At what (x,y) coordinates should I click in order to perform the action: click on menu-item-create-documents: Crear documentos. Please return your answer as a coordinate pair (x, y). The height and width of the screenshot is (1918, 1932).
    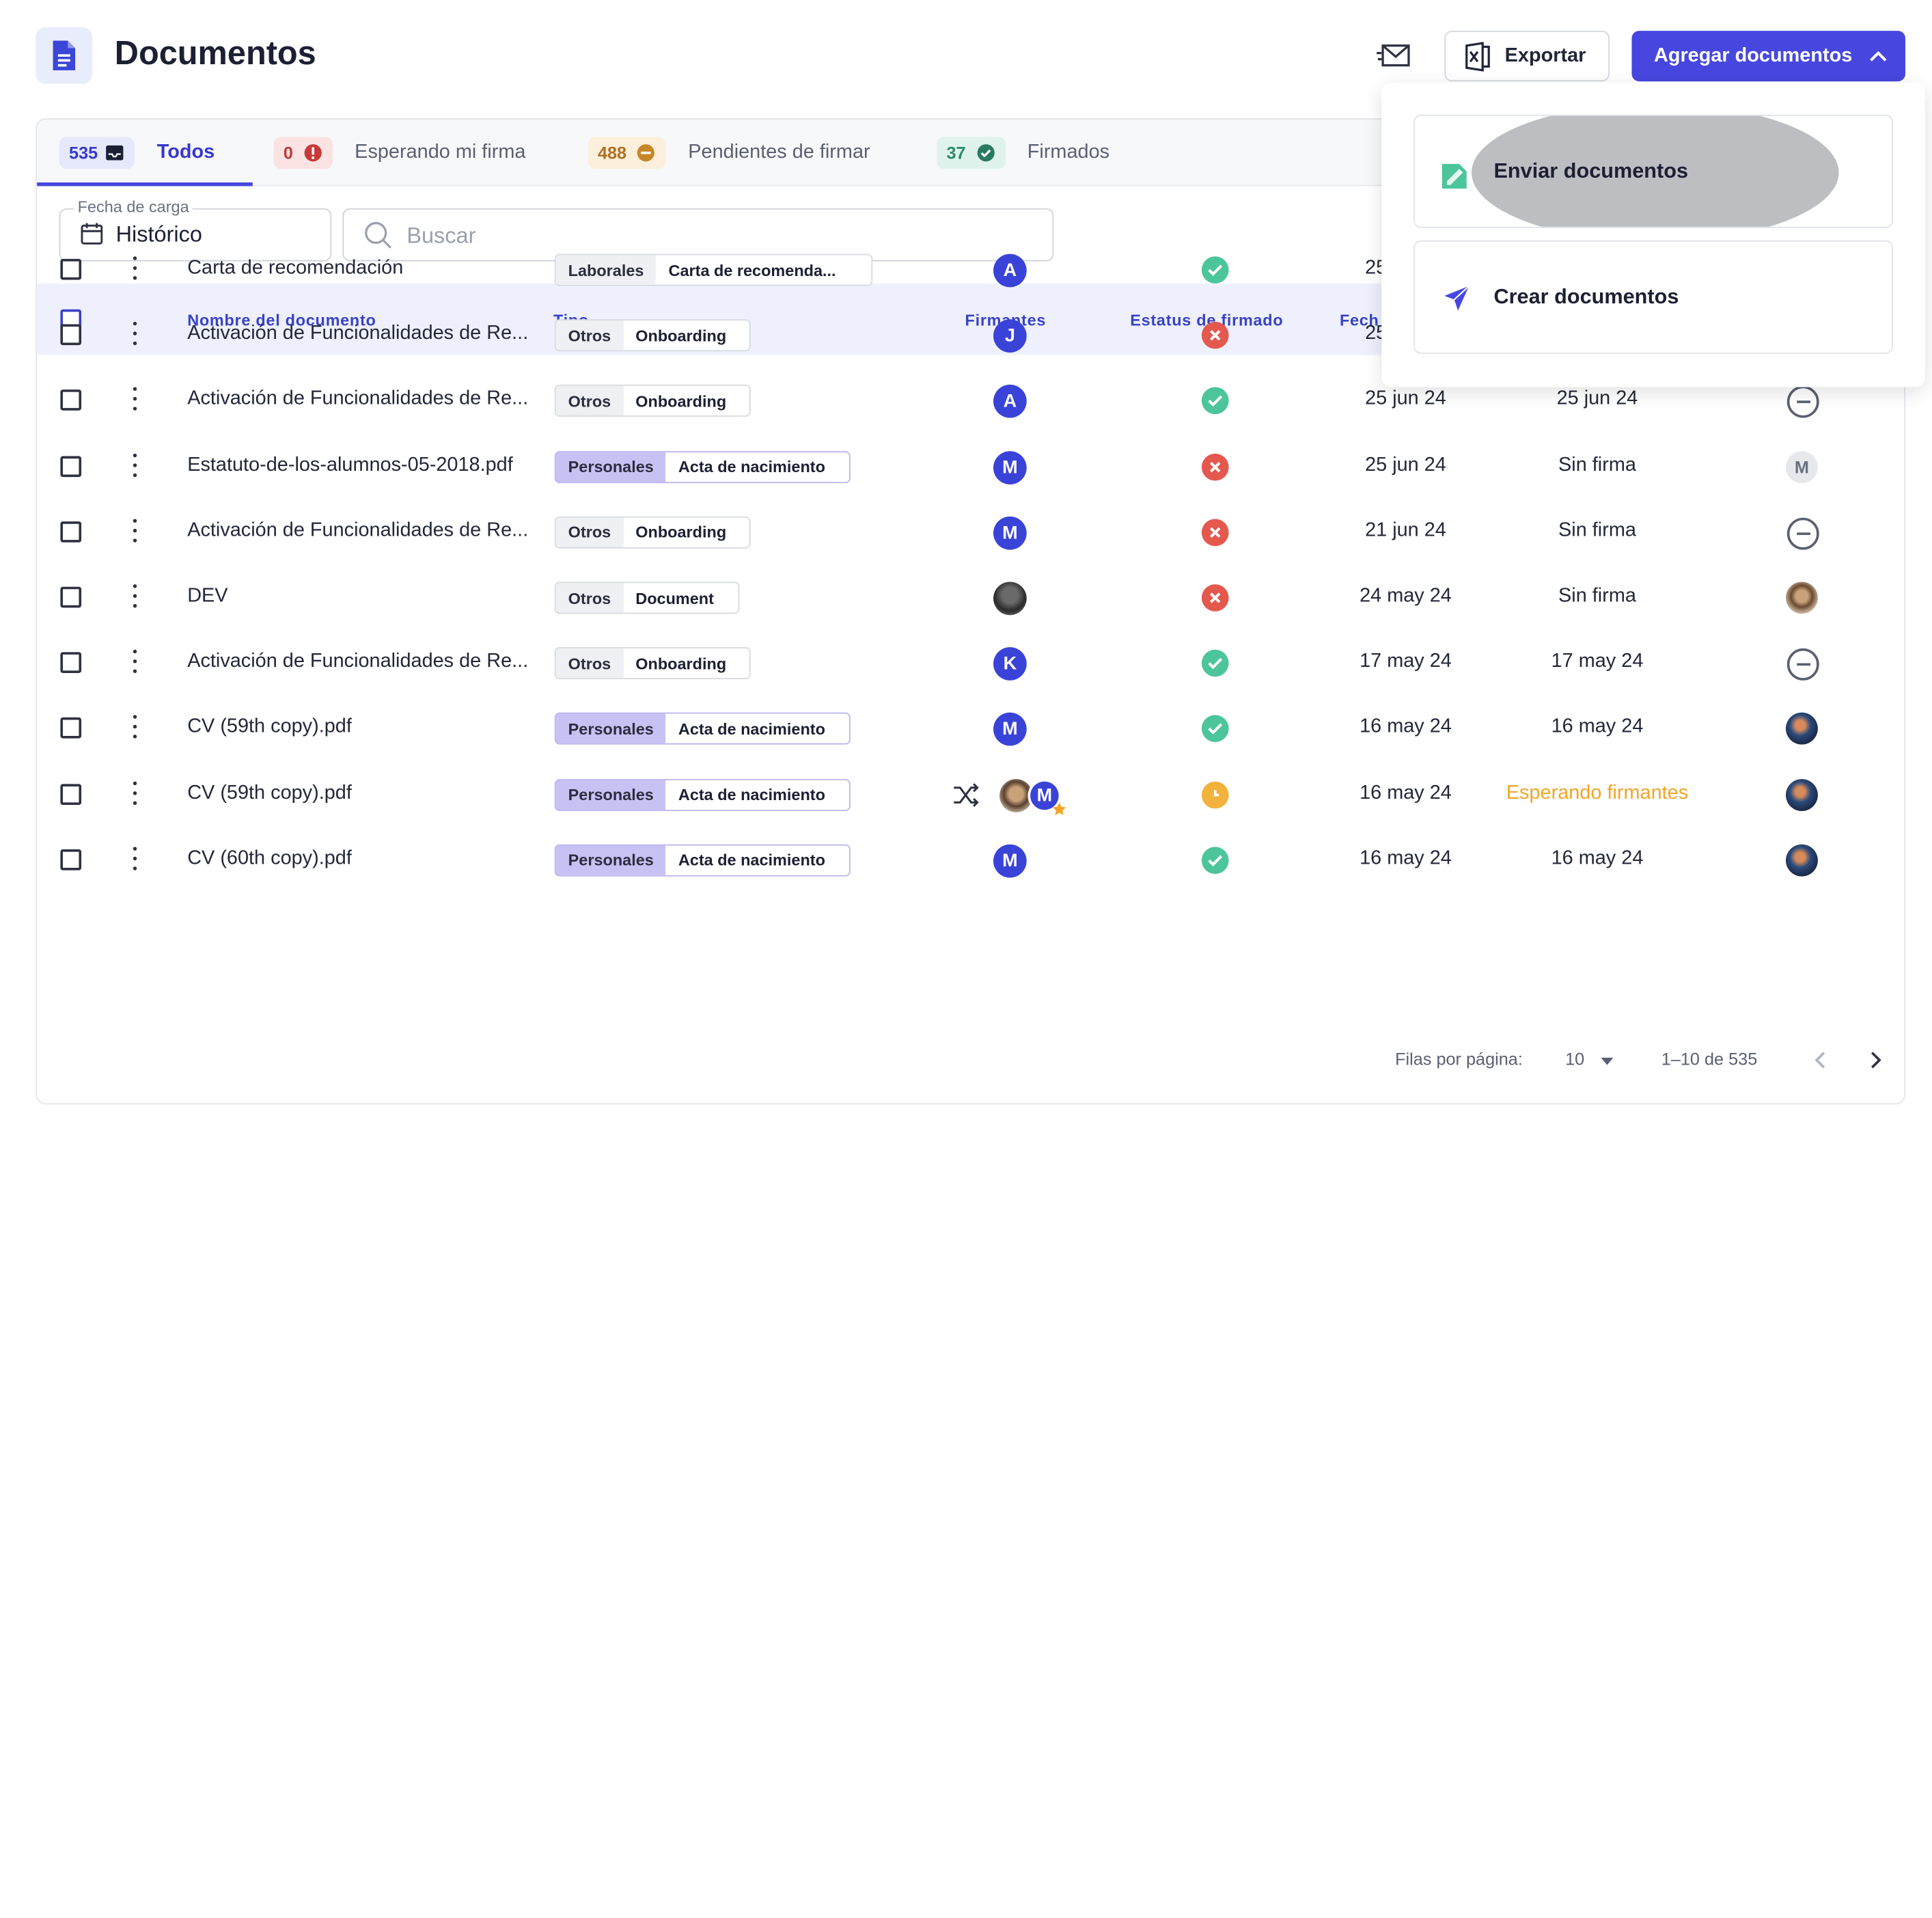
    Looking at the image, I should click on (1653, 297).